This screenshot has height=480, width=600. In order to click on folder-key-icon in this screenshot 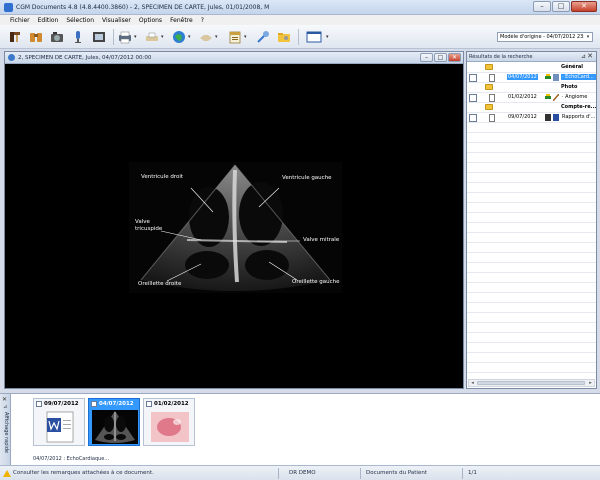, I will do `click(284, 37)`.